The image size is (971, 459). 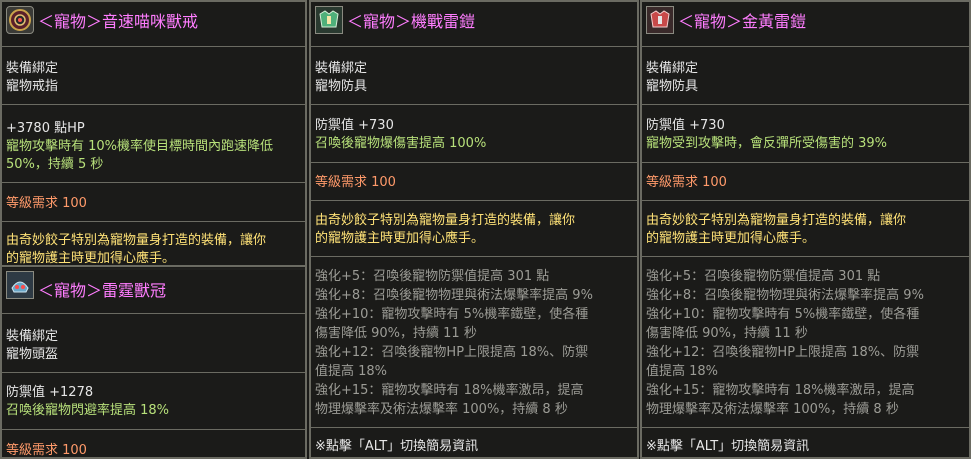 I want to click on item-effect-line1: 寵物攻擊時有 10%機率使目標時間內跑速降低, so click(x=140, y=146).